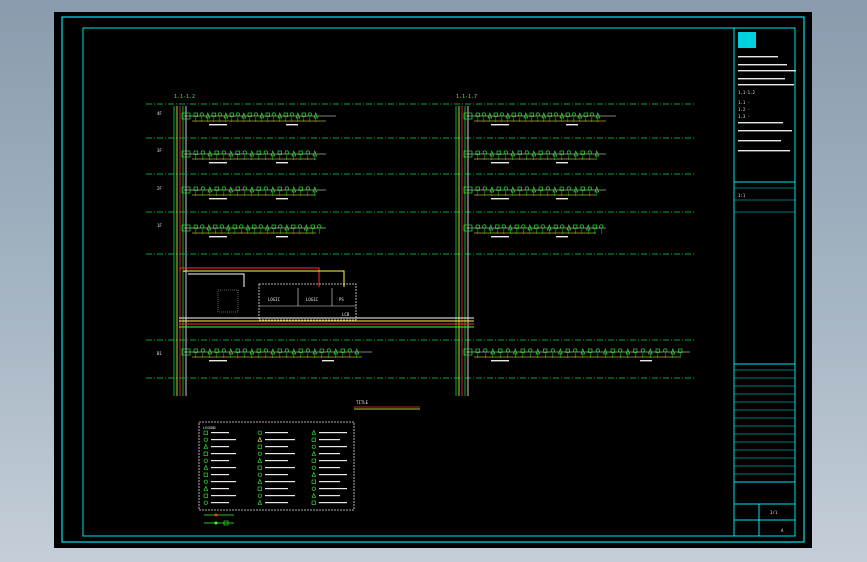 This screenshot has width=867, height=562. What do you see at coordinates (744, 102) in the screenshot?
I see `note-1: 1.1 -` at bounding box center [744, 102].